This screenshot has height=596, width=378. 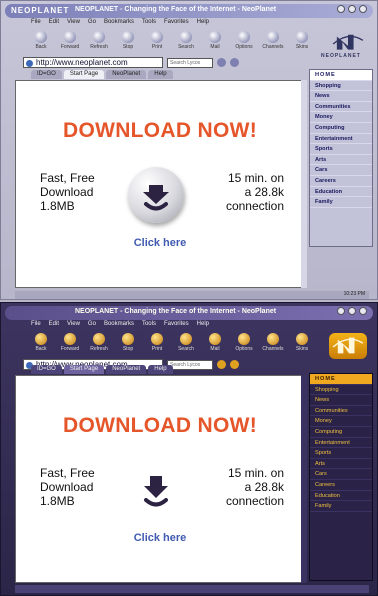 I want to click on options-label: Options, so click(x=244, y=47).